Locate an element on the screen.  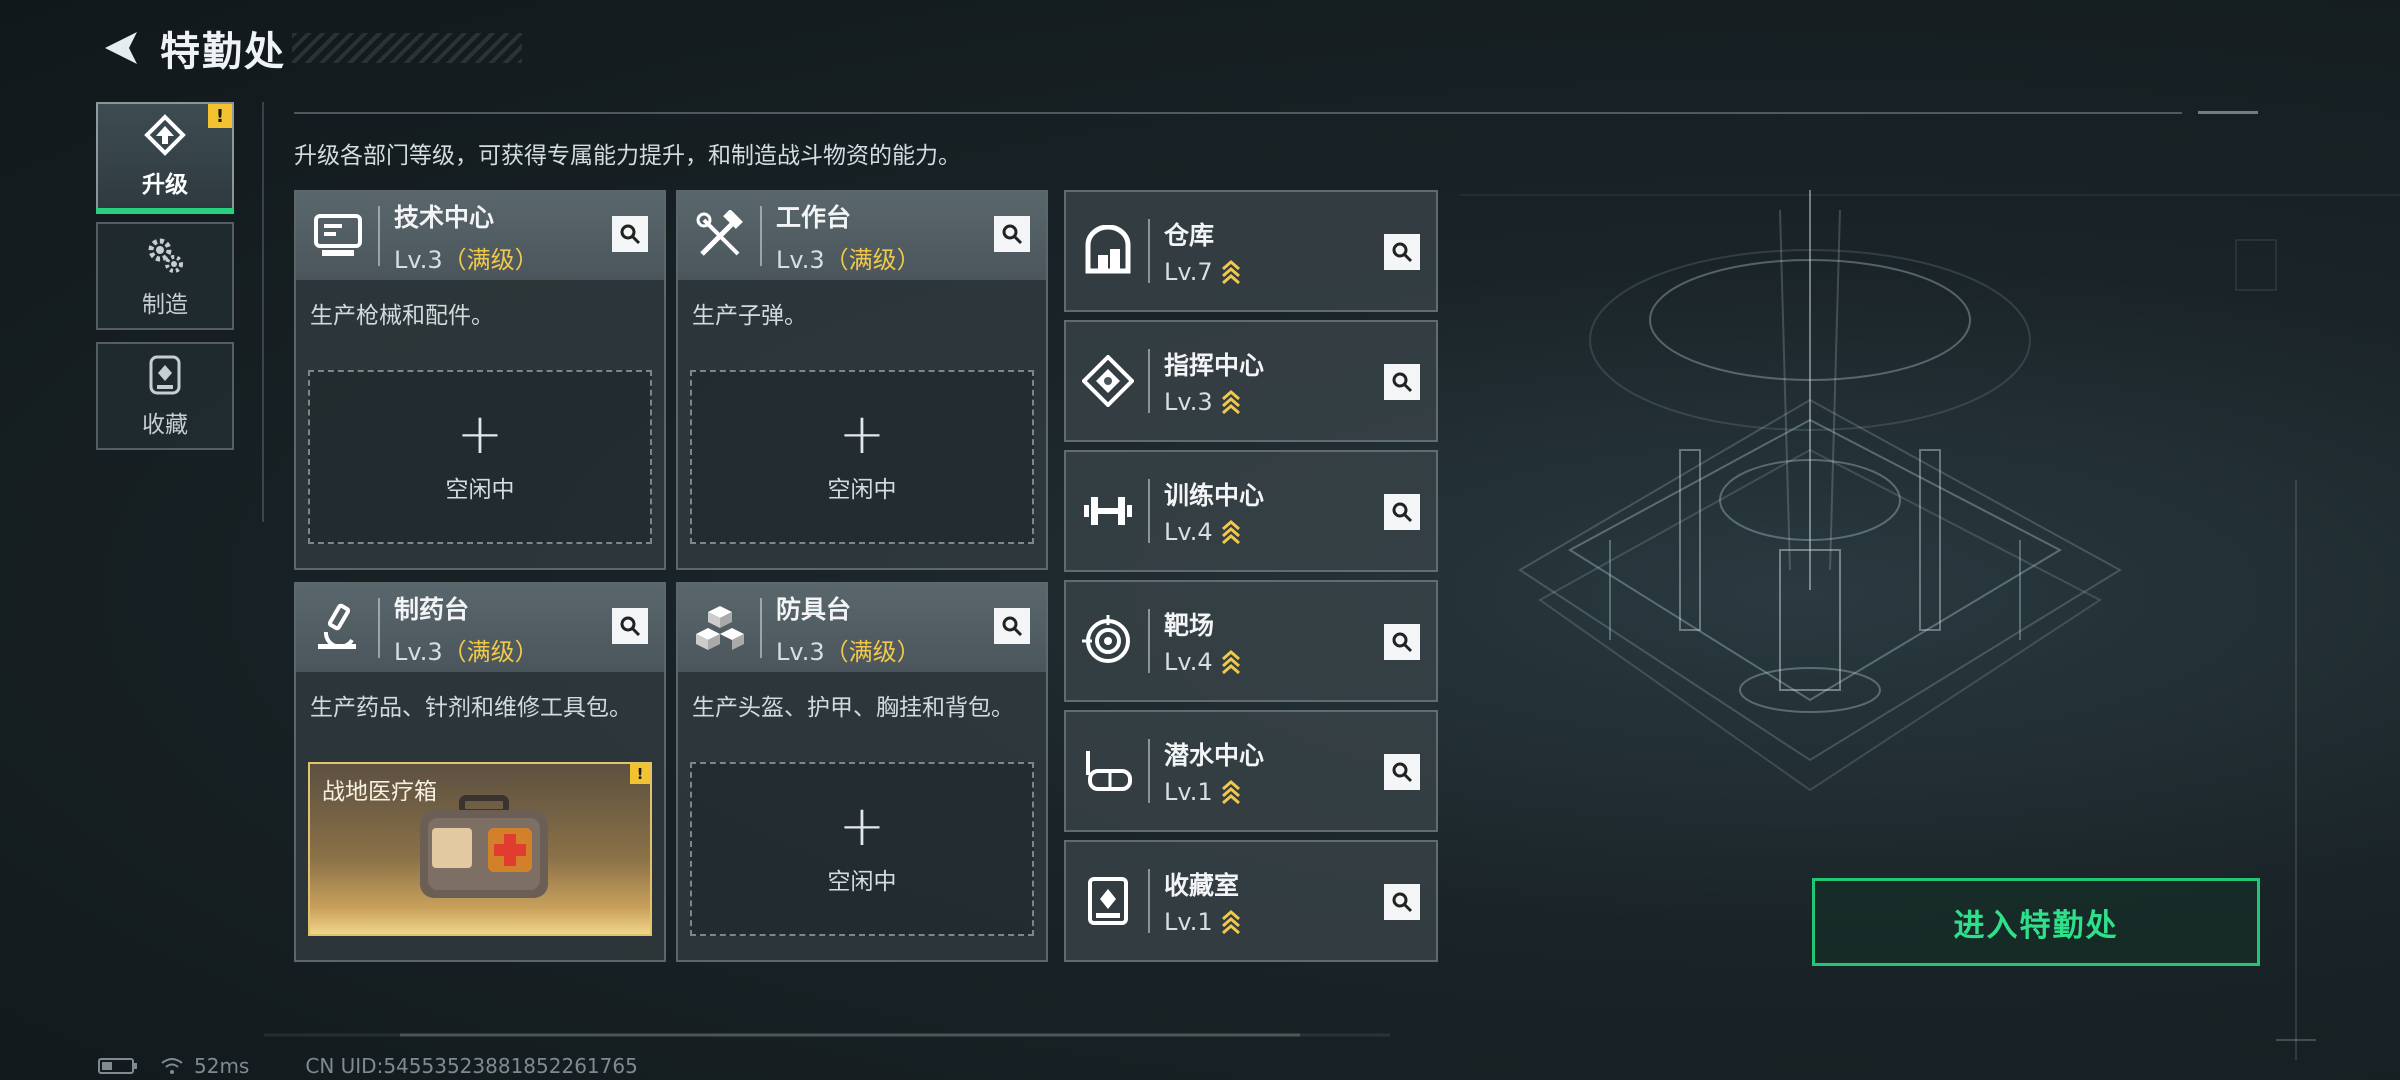
dept-card-tech-center: 技术中心 Lv.3（满级） 生产枪械和配件。 + 空闲中 is located at coordinates (480, 380).